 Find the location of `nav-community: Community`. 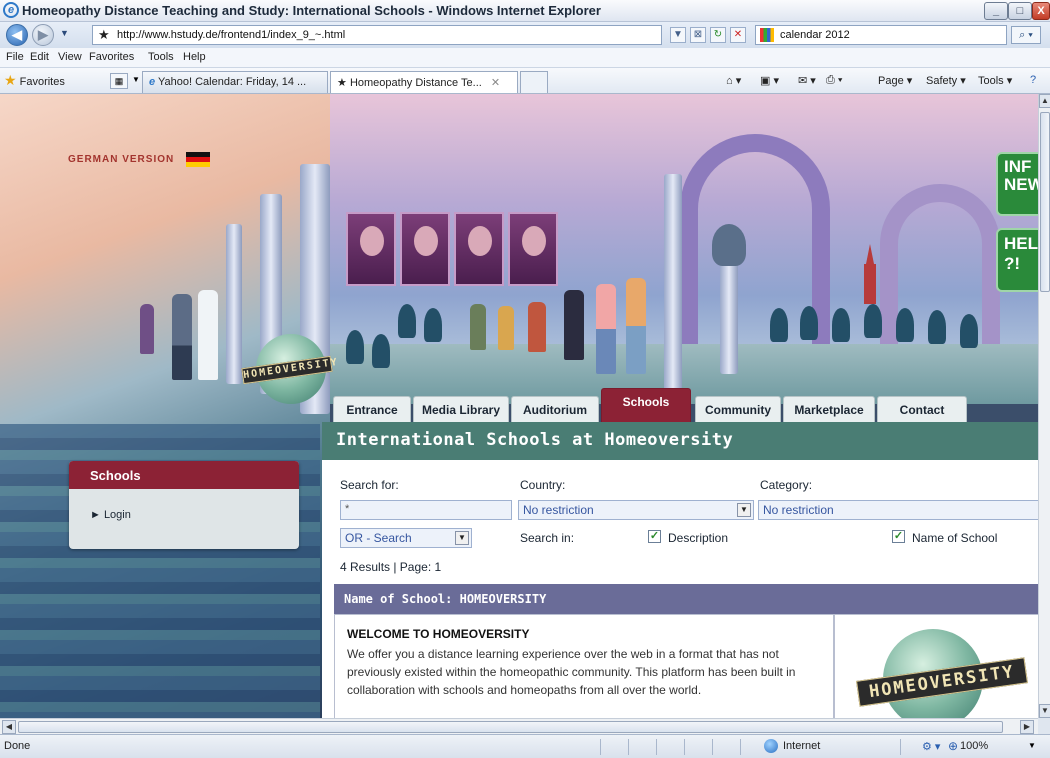

nav-community: Community is located at coordinates (738, 409).